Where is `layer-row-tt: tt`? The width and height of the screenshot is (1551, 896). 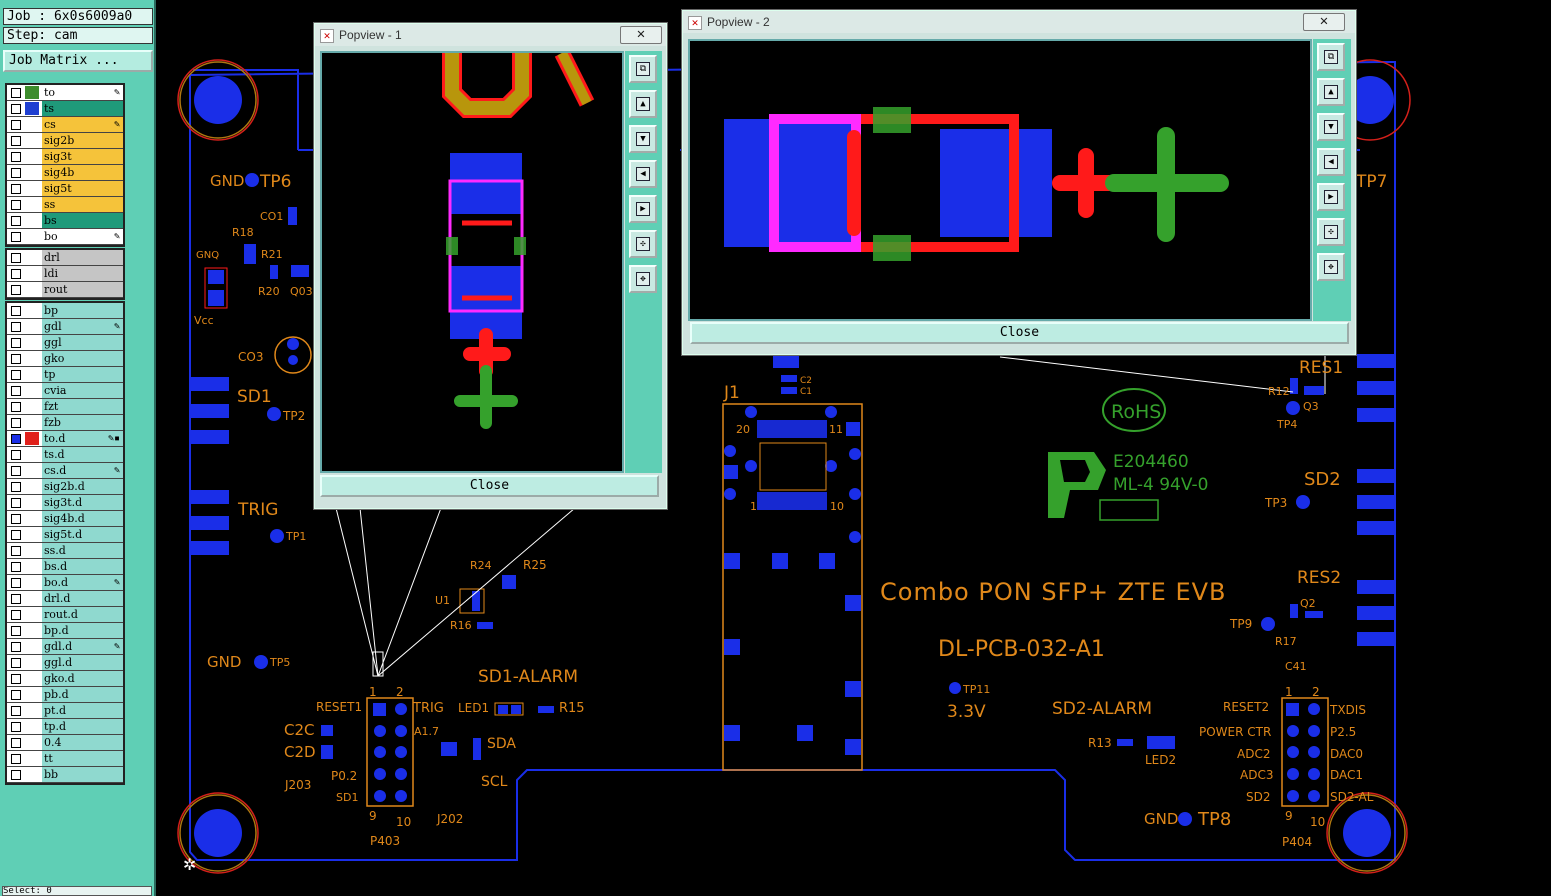
layer-row-tt: tt is located at coordinates (65, 759).